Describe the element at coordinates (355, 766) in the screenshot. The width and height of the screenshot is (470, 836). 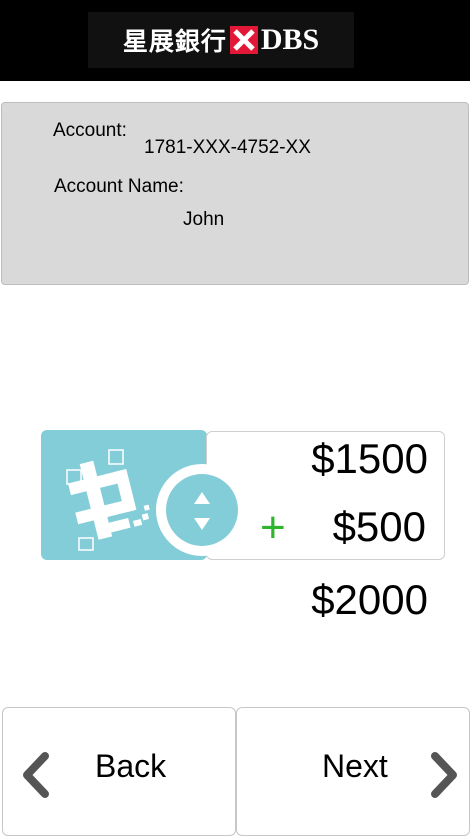
I see `next-button-label: Next` at that location.